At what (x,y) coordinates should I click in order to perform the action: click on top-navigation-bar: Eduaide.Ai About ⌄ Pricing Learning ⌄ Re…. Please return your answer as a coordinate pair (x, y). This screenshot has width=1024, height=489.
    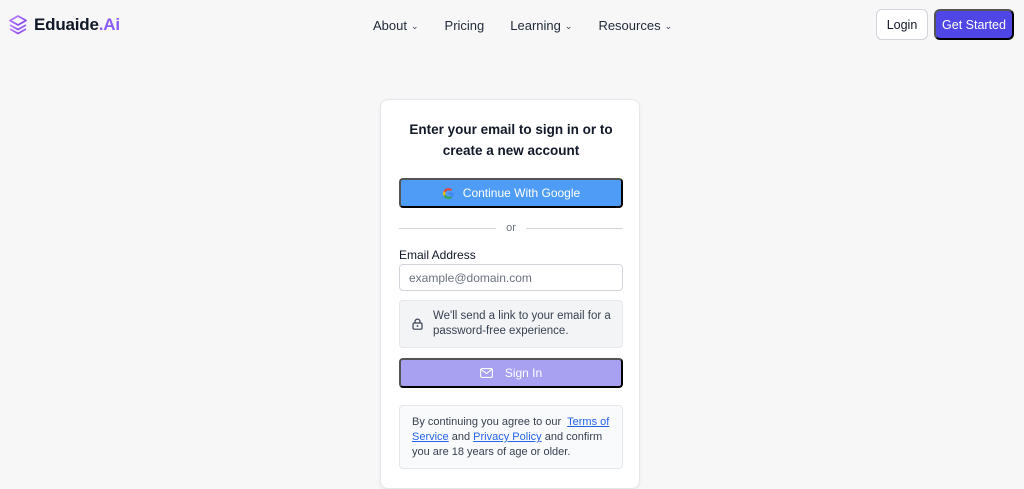
    Looking at the image, I should click on (512, 25).